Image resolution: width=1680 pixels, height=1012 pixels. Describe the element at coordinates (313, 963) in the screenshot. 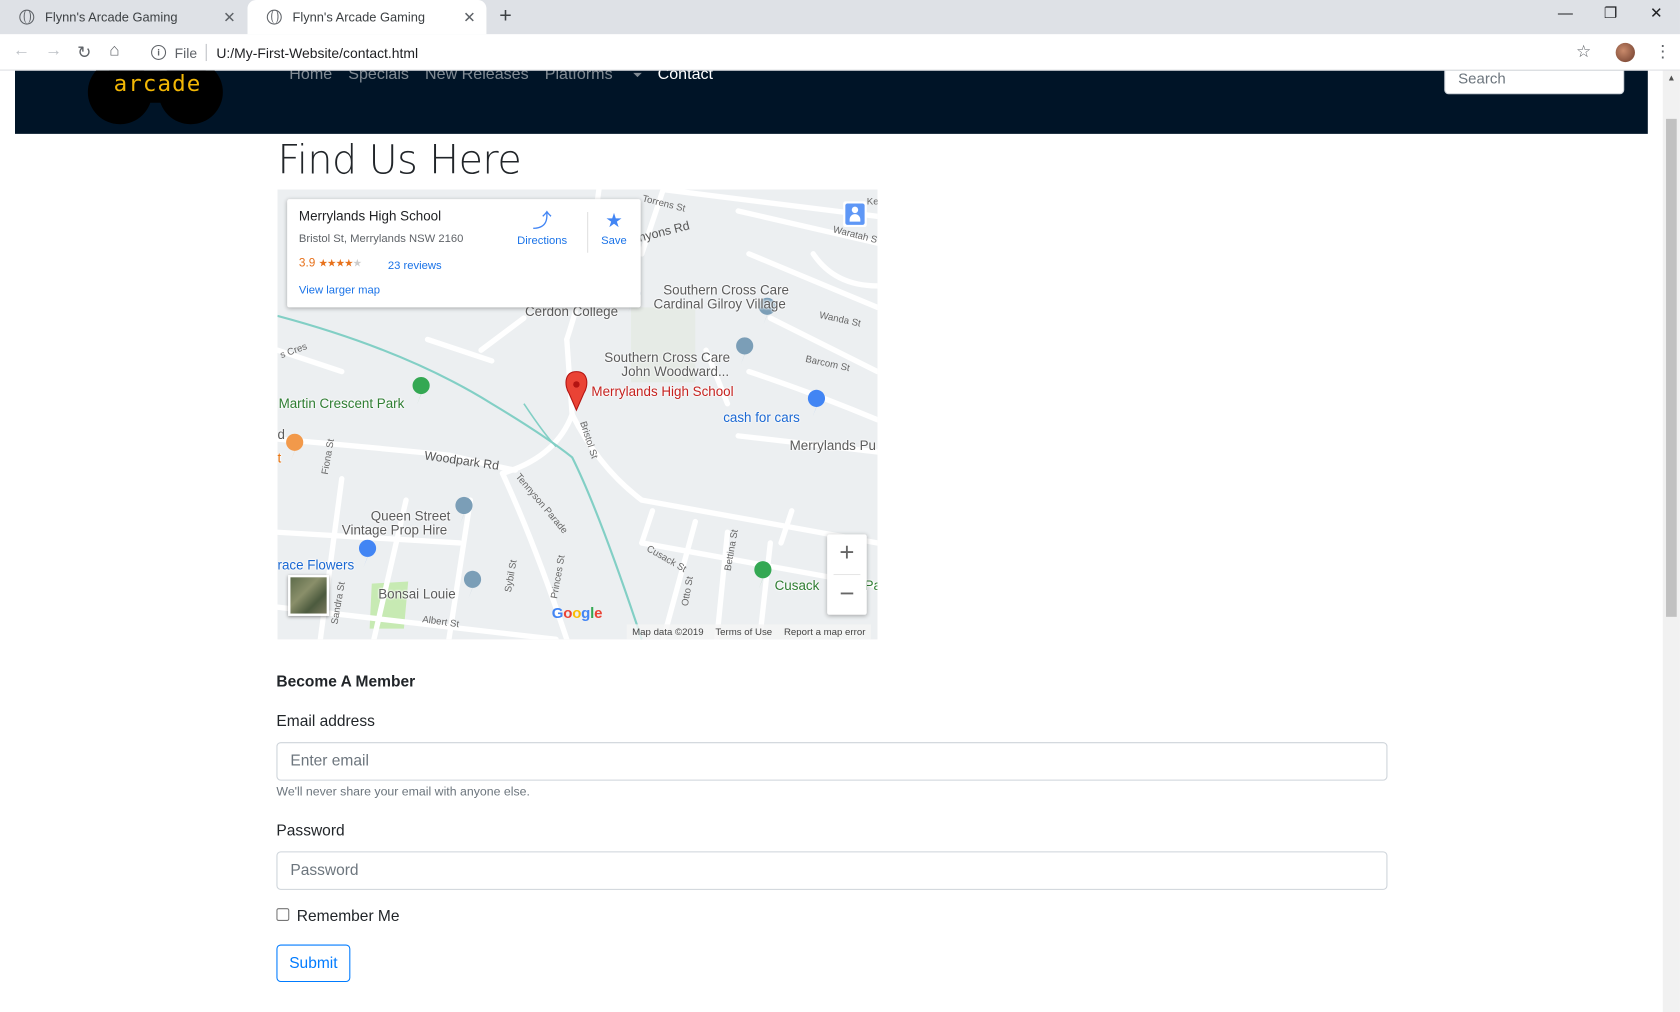

I see `submit-button: Submit` at that location.